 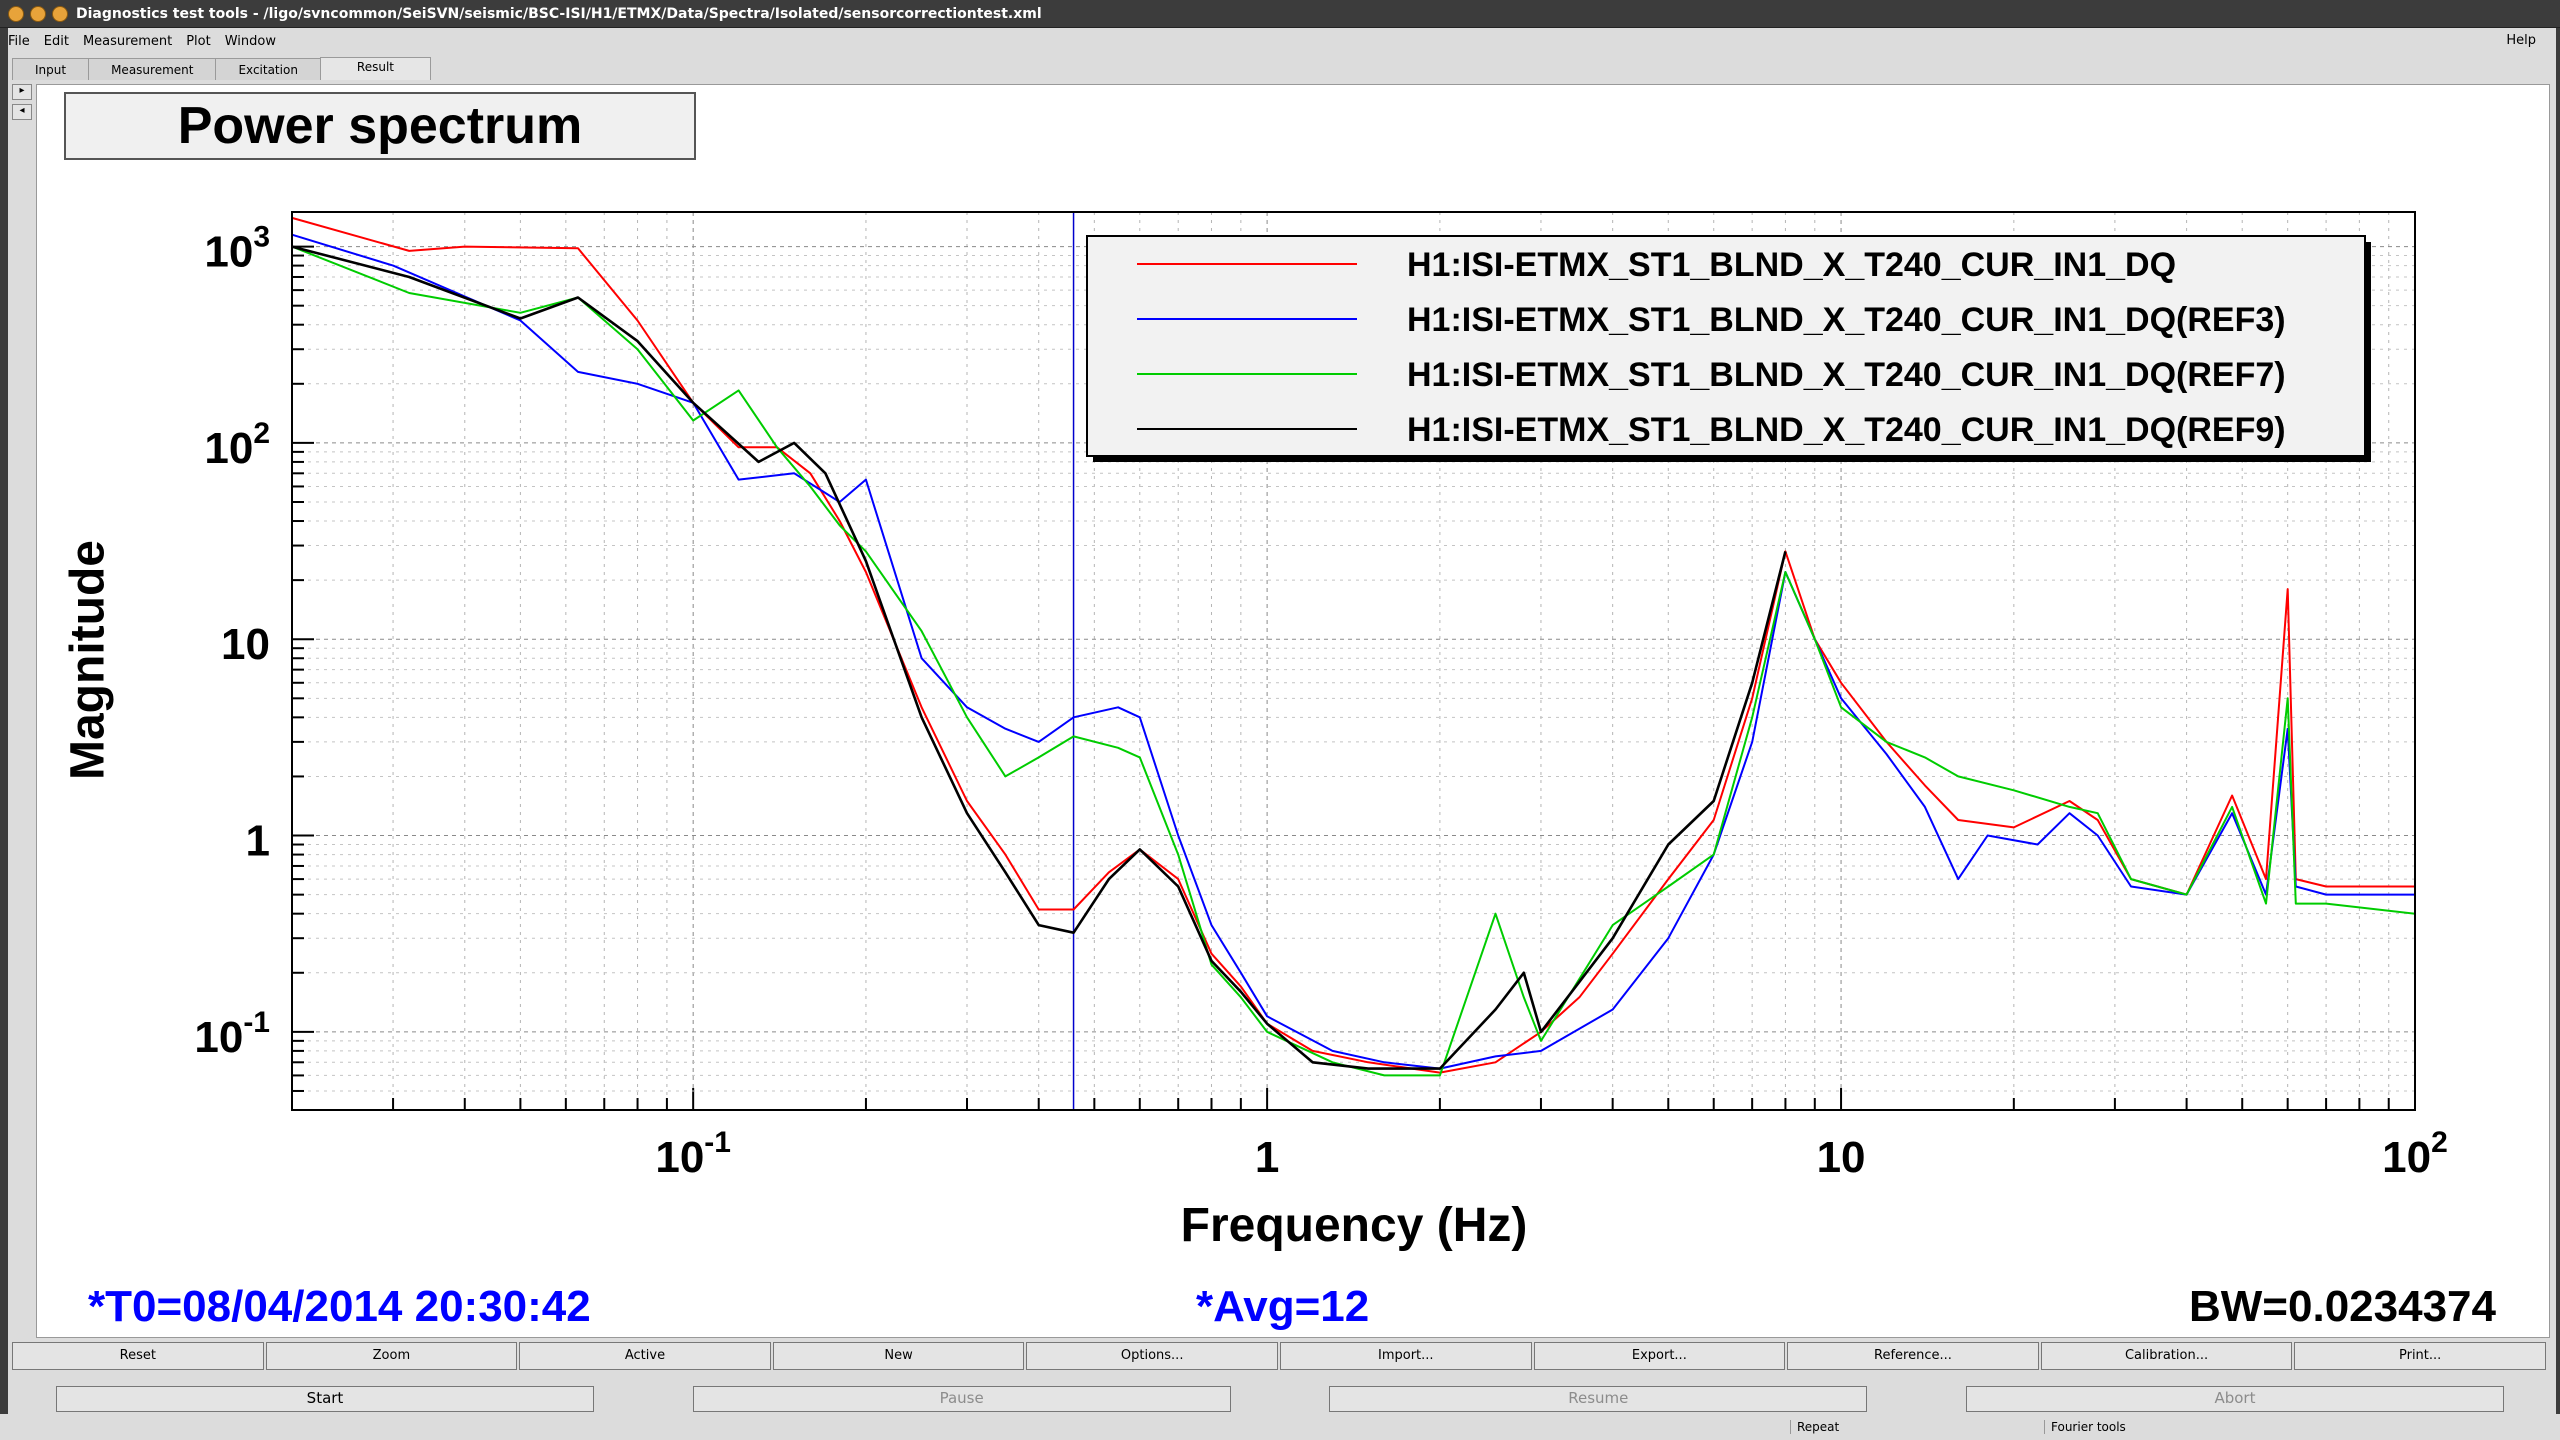 I want to click on x-tick-label: 10, so click(x=1841, y=1157).